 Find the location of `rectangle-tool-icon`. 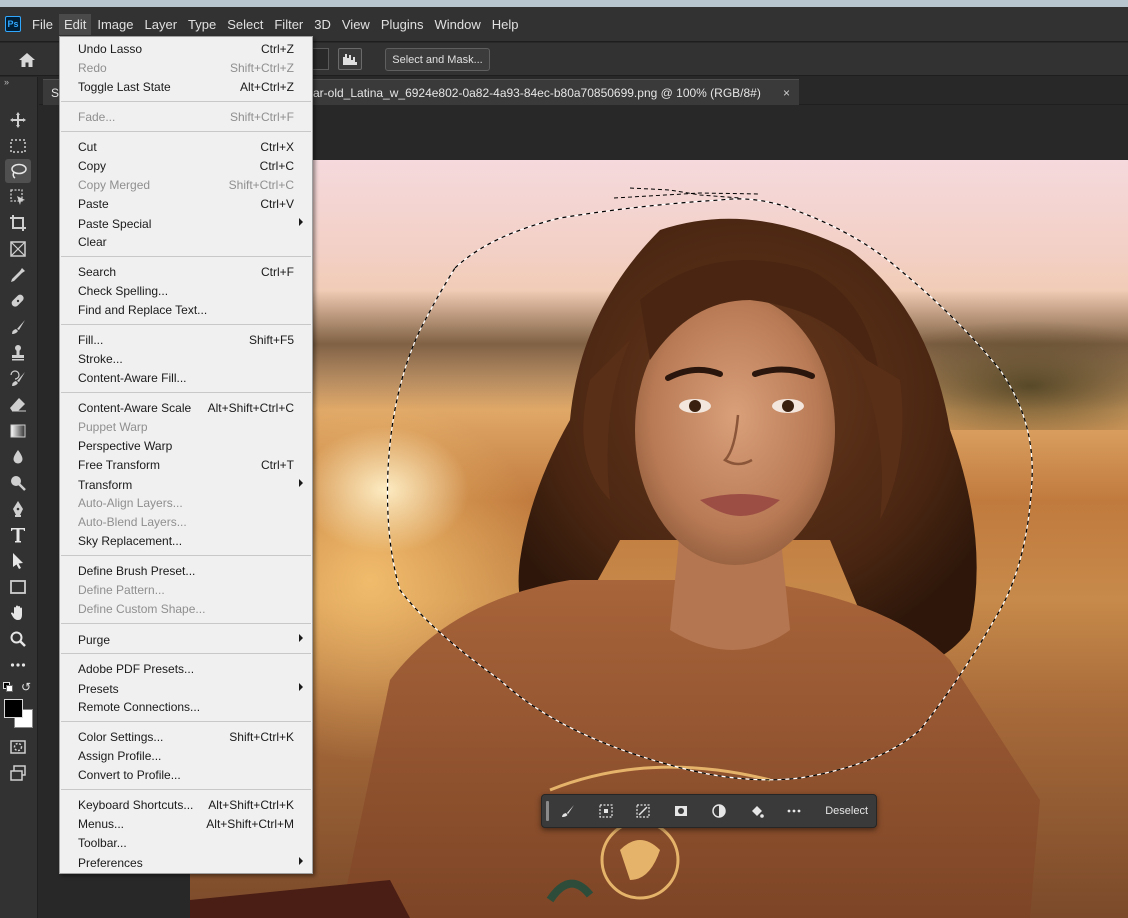

rectangle-tool-icon is located at coordinates (18, 587).